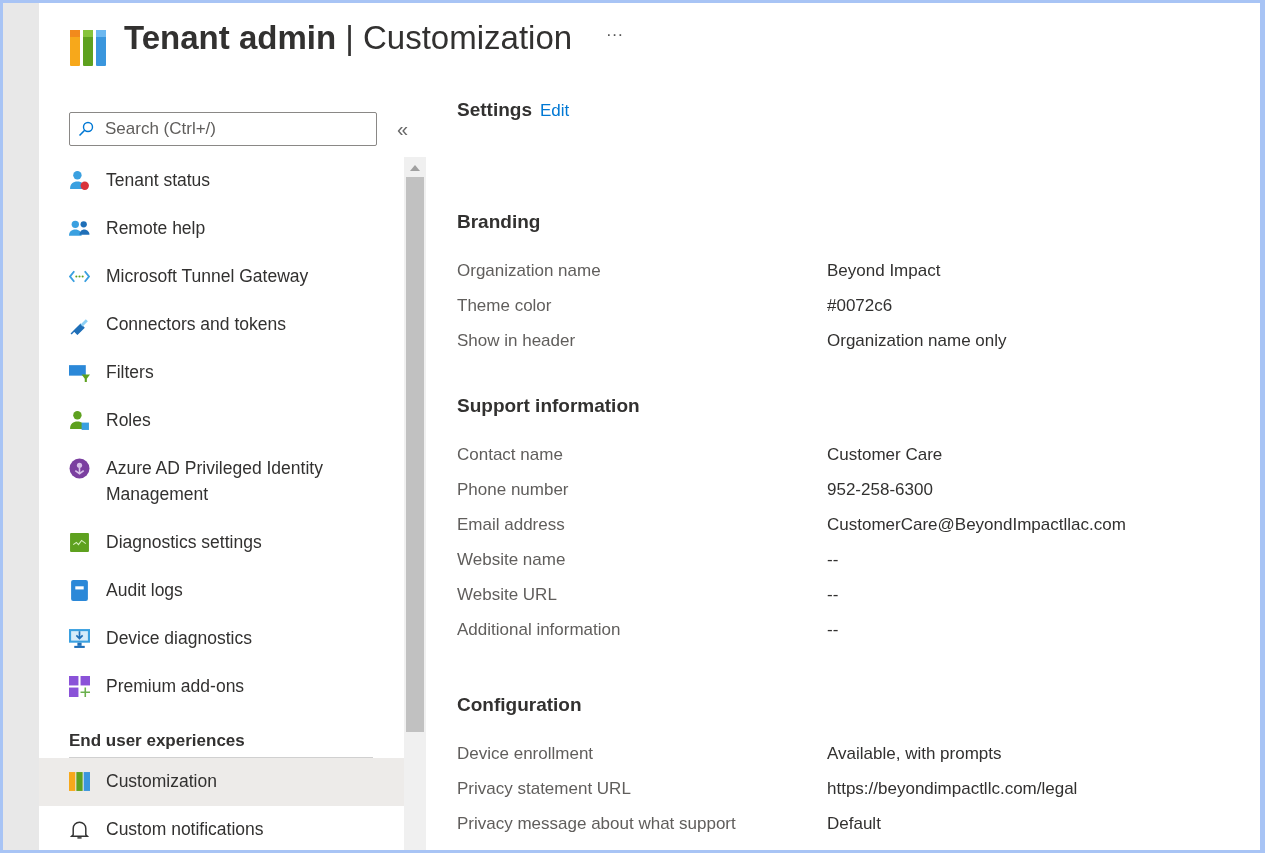  What do you see at coordinates (512, 559) in the screenshot?
I see `setting-label: Website name` at bounding box center [512, 559].